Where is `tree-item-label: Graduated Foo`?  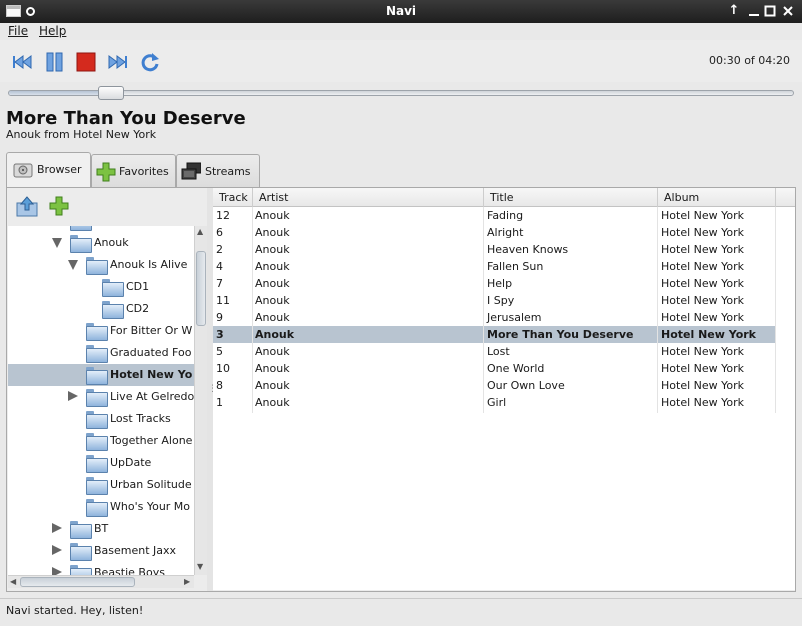 tree-item-label: Graduated Foo is located at coordinates (151, 352).